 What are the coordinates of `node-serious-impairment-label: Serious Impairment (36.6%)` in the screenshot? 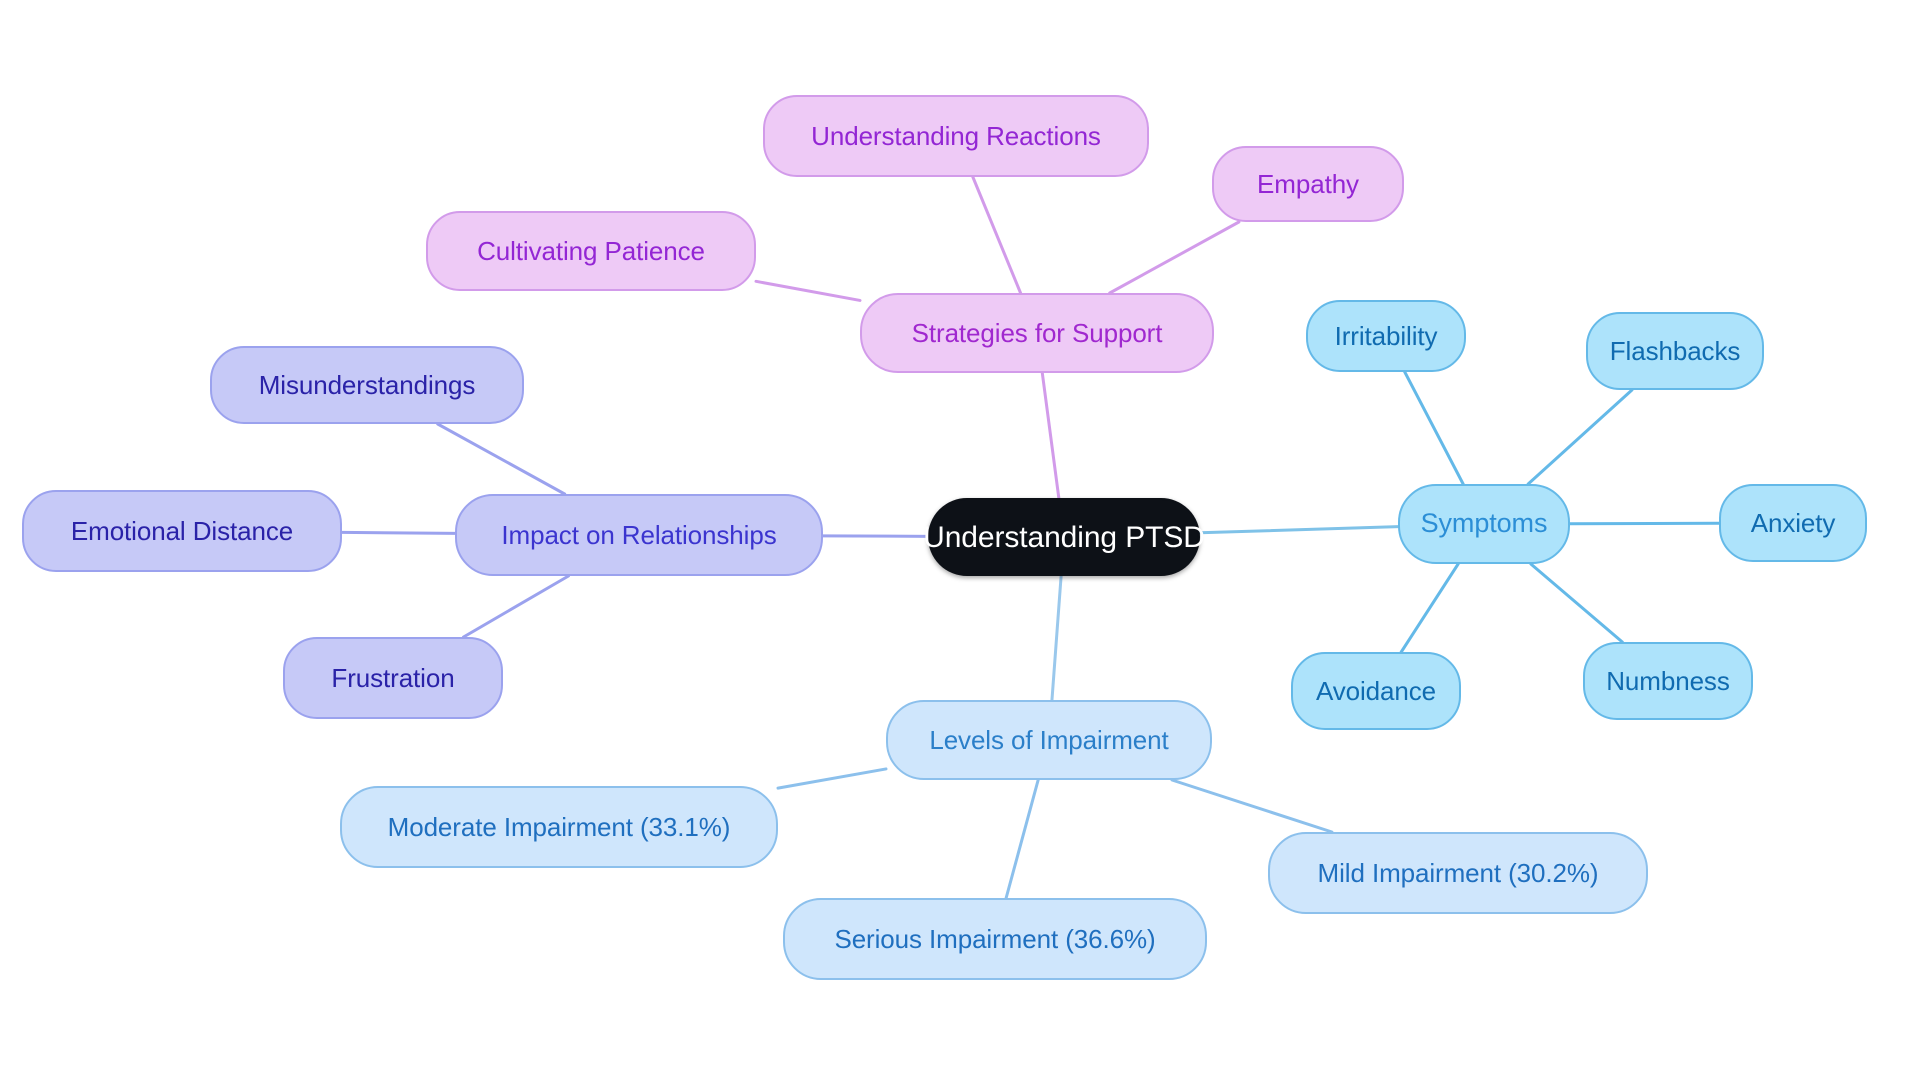 It's located at (995, 938).